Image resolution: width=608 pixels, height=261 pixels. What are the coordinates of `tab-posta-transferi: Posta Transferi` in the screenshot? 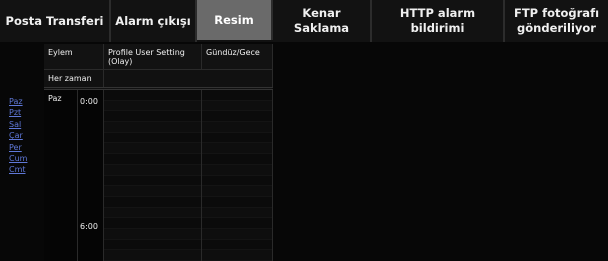 It's located at (55, 21).